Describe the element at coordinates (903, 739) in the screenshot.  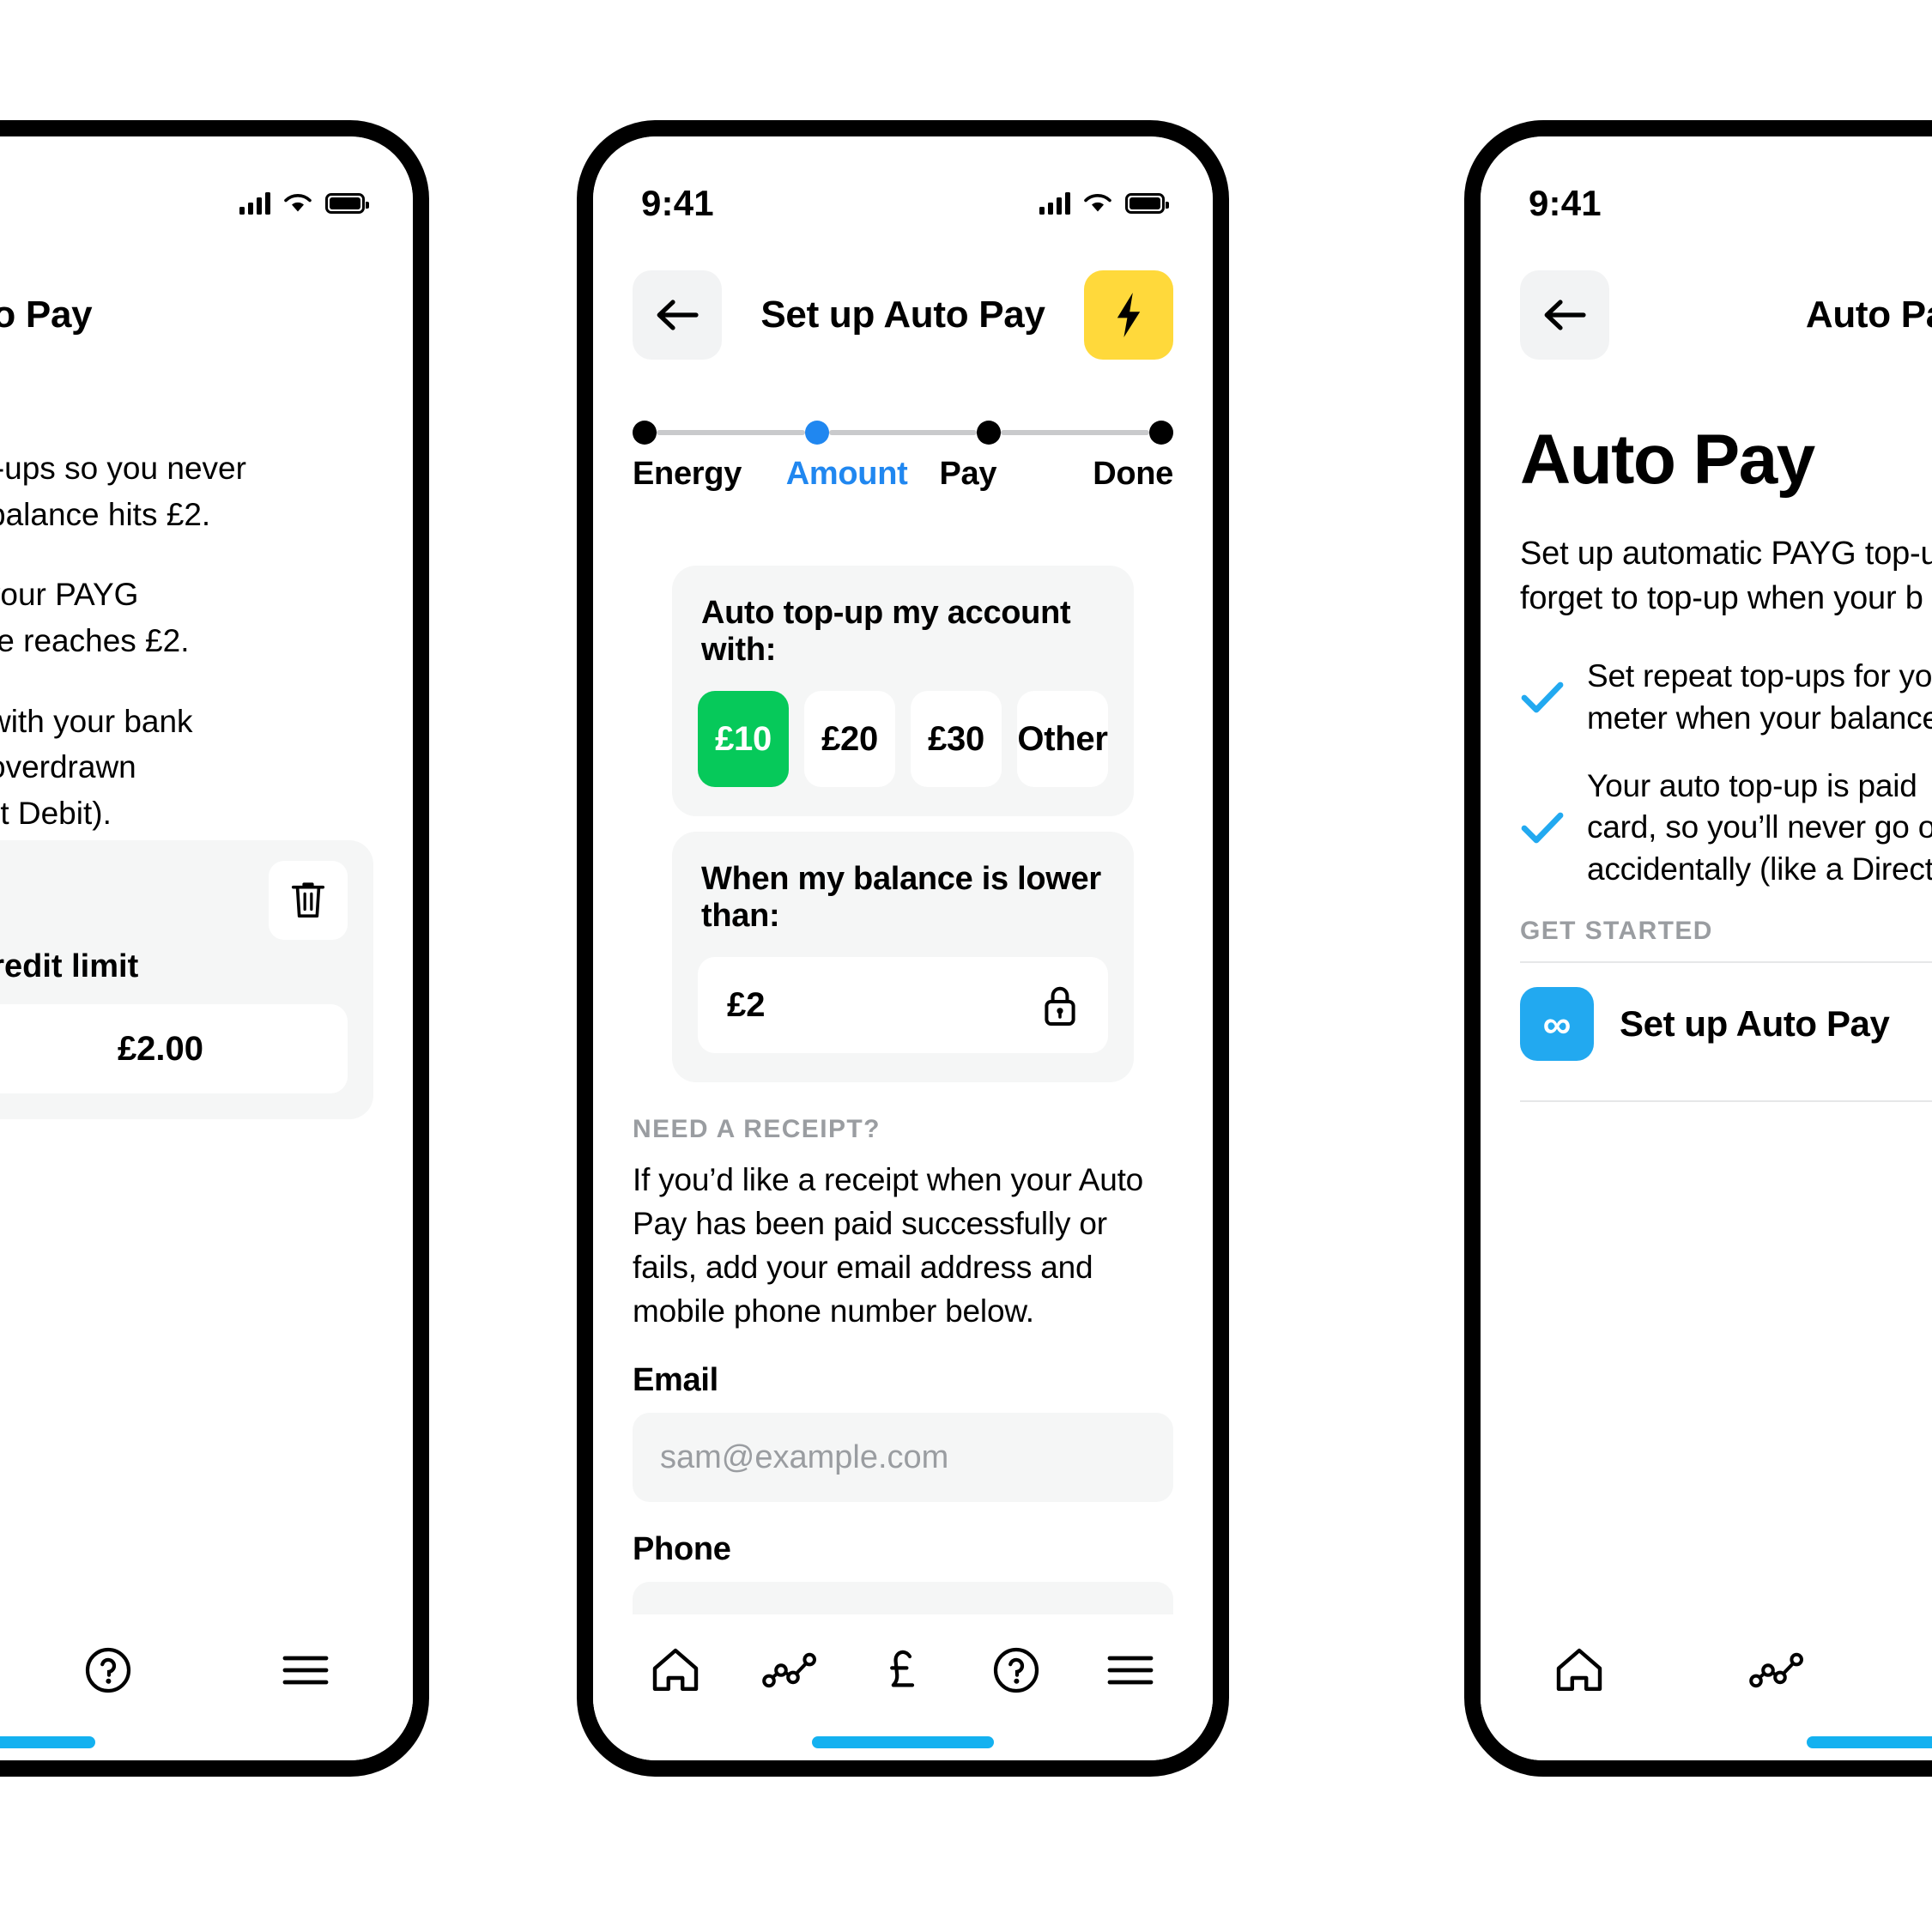
I see `amount-options: £10 £20 £30 Other` at that location.